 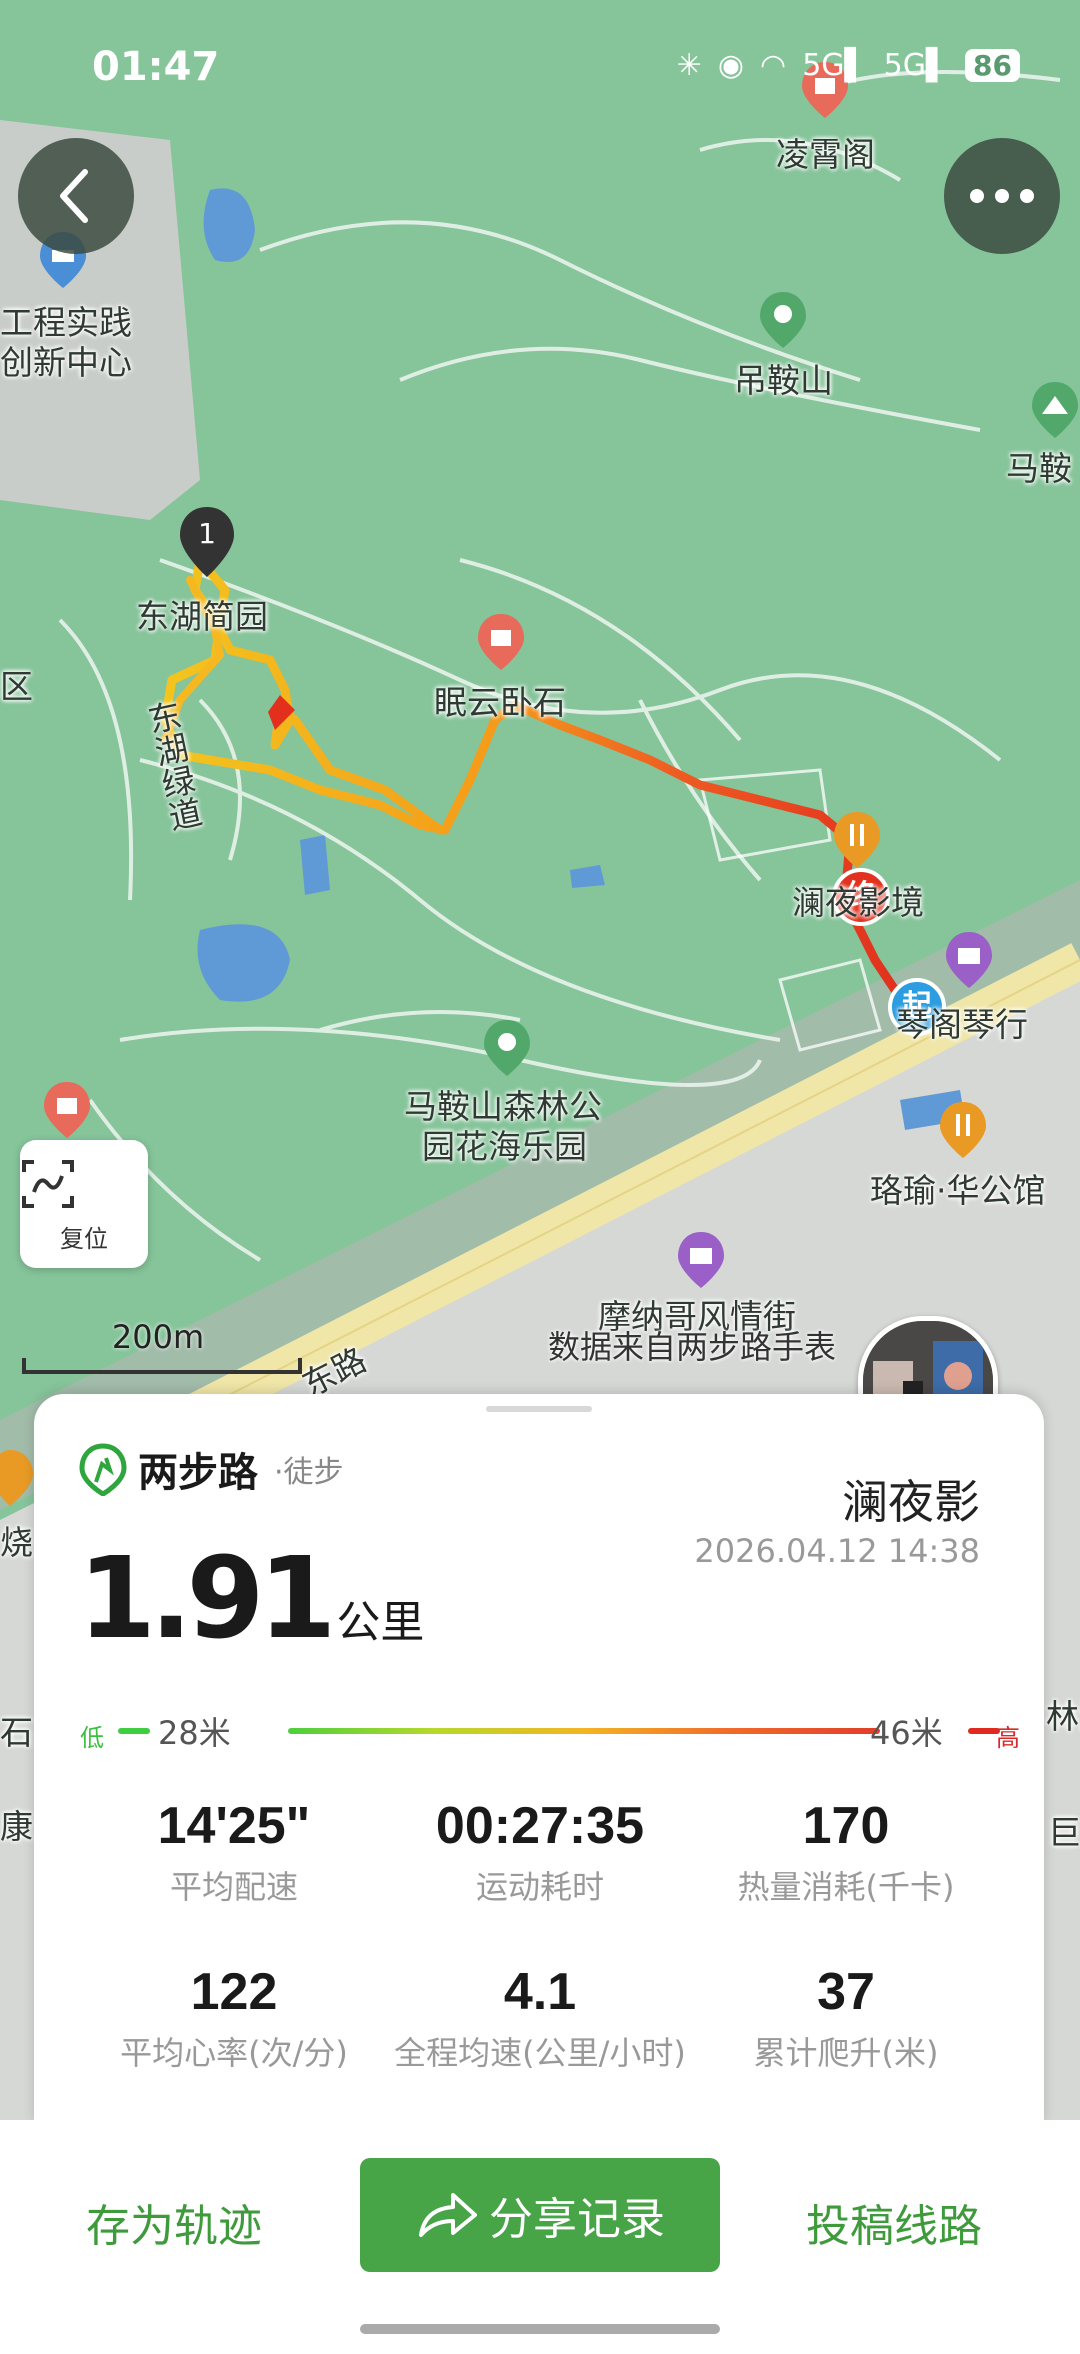 I want to click on park-pin-icon, so click(x=507, y=1048).